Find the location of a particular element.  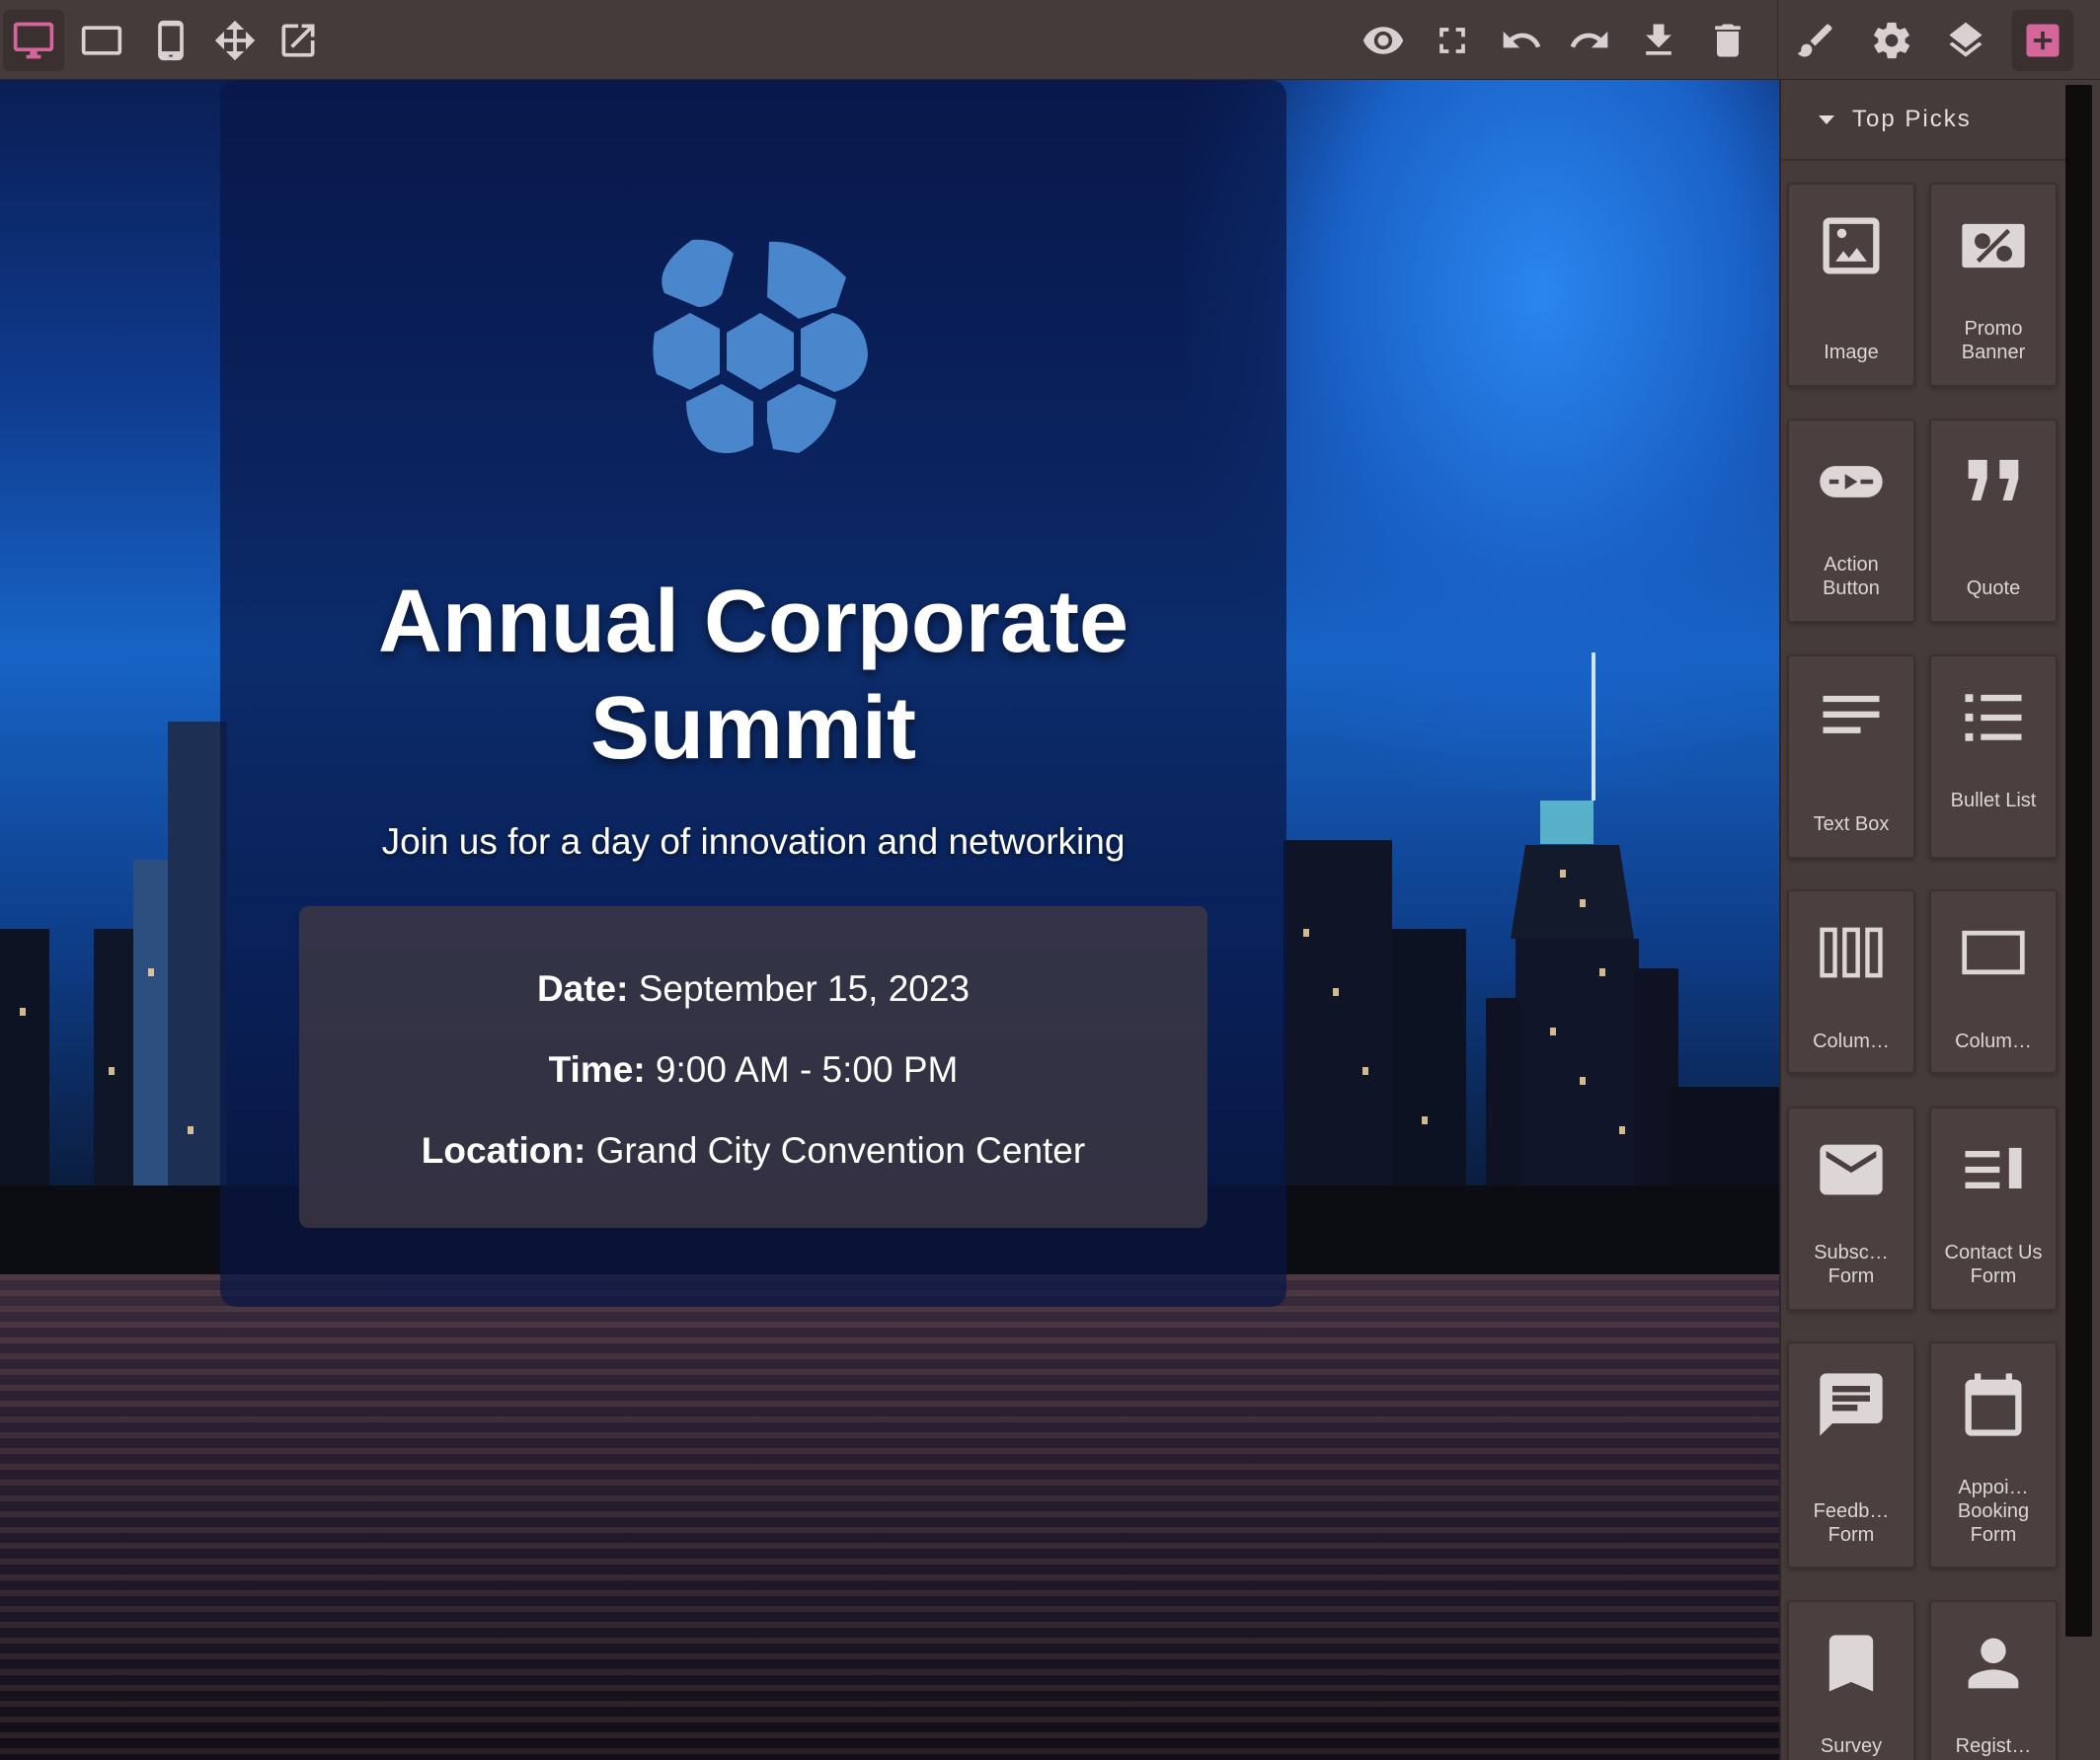

quote-icon is located at coordinates (1994, 480).